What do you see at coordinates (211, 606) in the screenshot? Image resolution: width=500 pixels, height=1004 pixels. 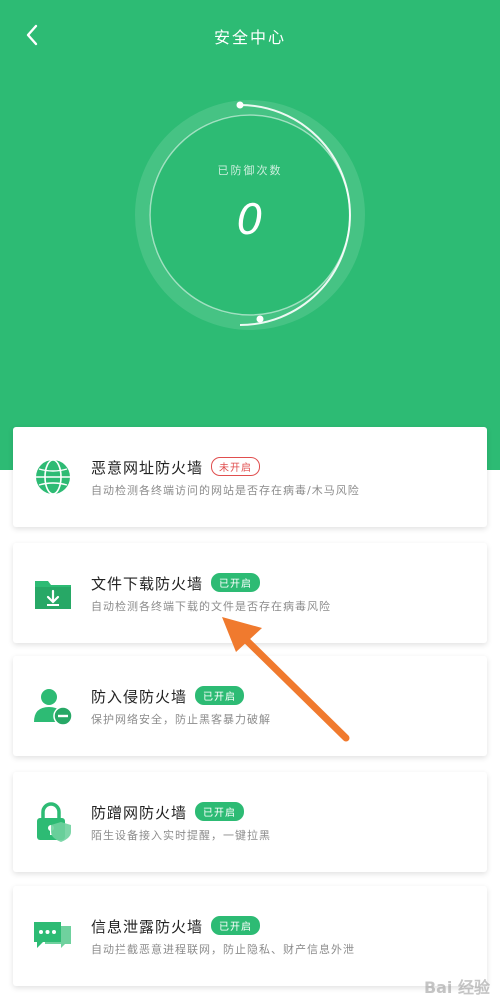 I see `card-description: 自动检测各终端下载的文件是否存在病毒风险` at bounding box center [211, 606].